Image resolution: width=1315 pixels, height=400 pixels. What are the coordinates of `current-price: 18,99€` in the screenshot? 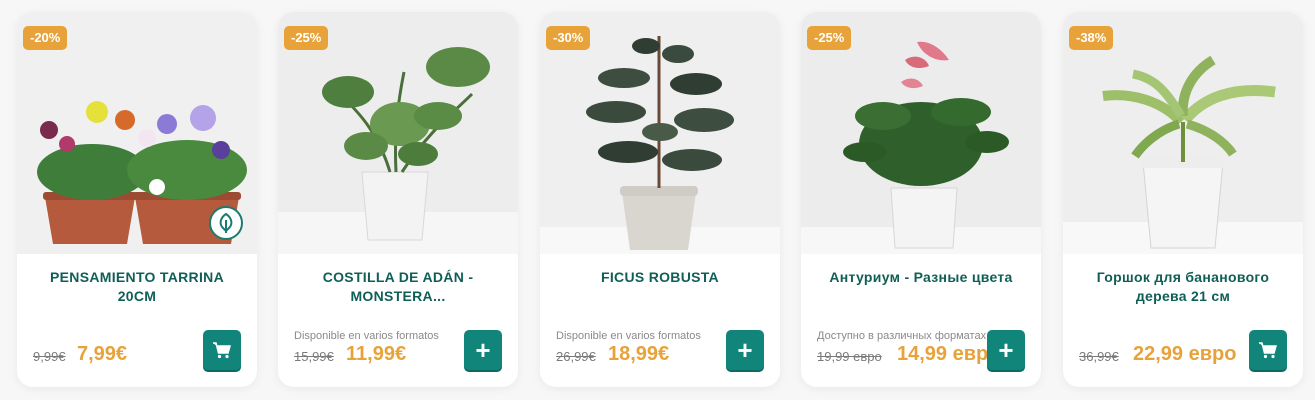 It's located at (639, 354).